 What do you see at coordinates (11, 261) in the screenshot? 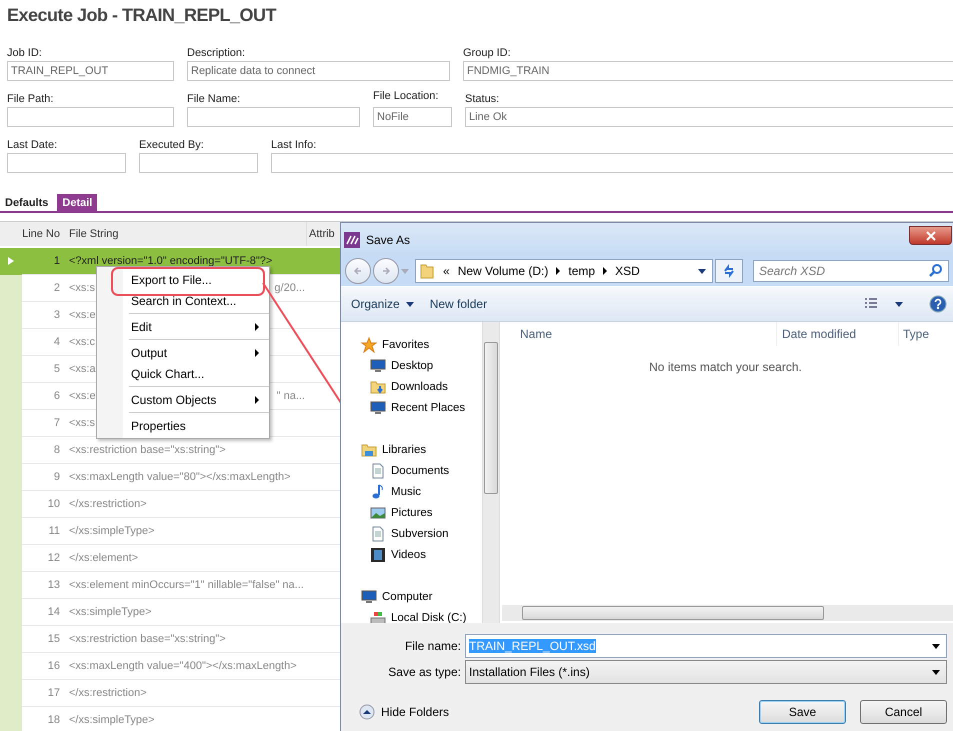
I see `row-pointer-icon` at bounding box center [11, 261].